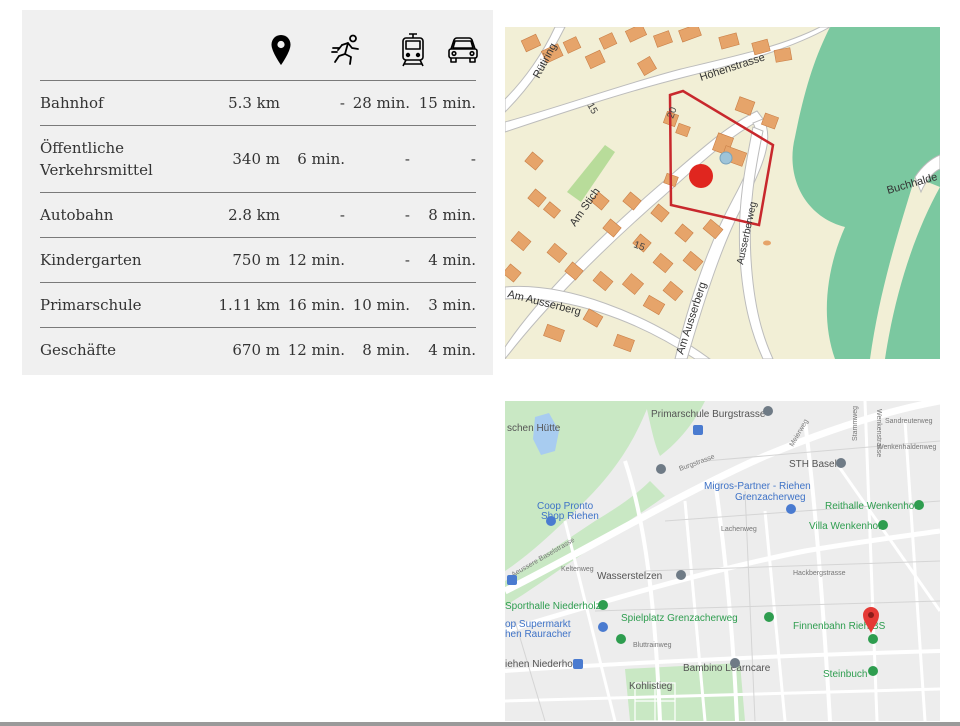 The image size is (960, 726). Describe the element at coordinates (347, 50) in the screenshot. I see `walking-person-icon` at that location.